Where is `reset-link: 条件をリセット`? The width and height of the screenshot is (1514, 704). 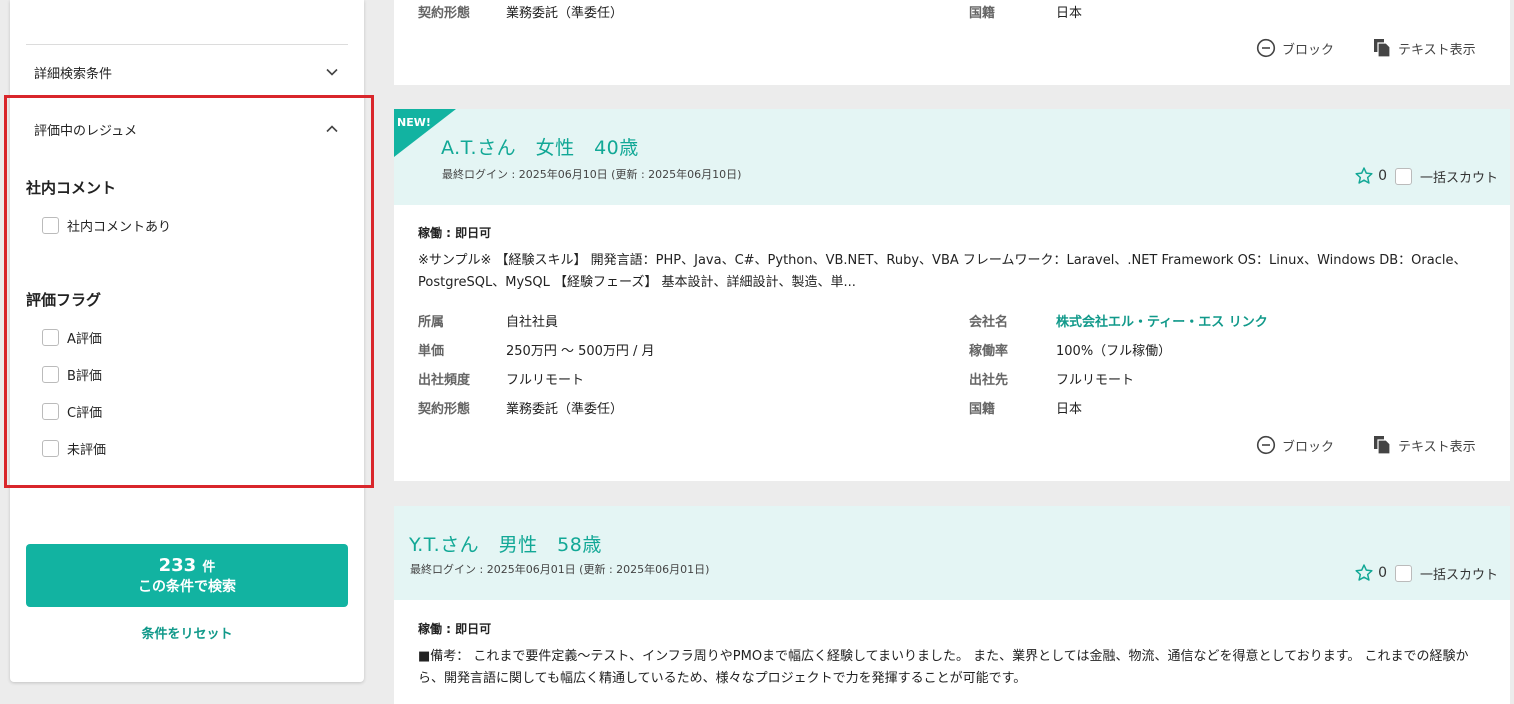
reset-link: 条件をリセット is located at coordinates (187, 632).